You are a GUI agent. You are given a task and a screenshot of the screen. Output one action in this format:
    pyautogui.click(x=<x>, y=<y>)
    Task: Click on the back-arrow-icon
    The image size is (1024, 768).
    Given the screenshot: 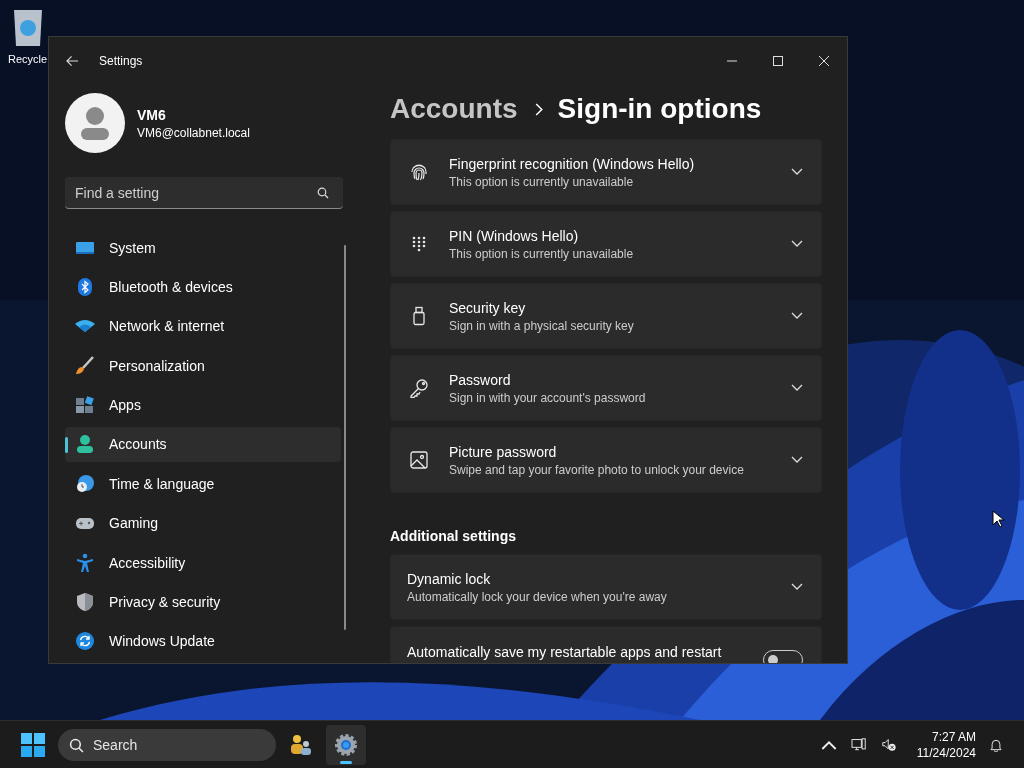 What is the action you would take?
    pyautogui.click(x=72, y=61)
    